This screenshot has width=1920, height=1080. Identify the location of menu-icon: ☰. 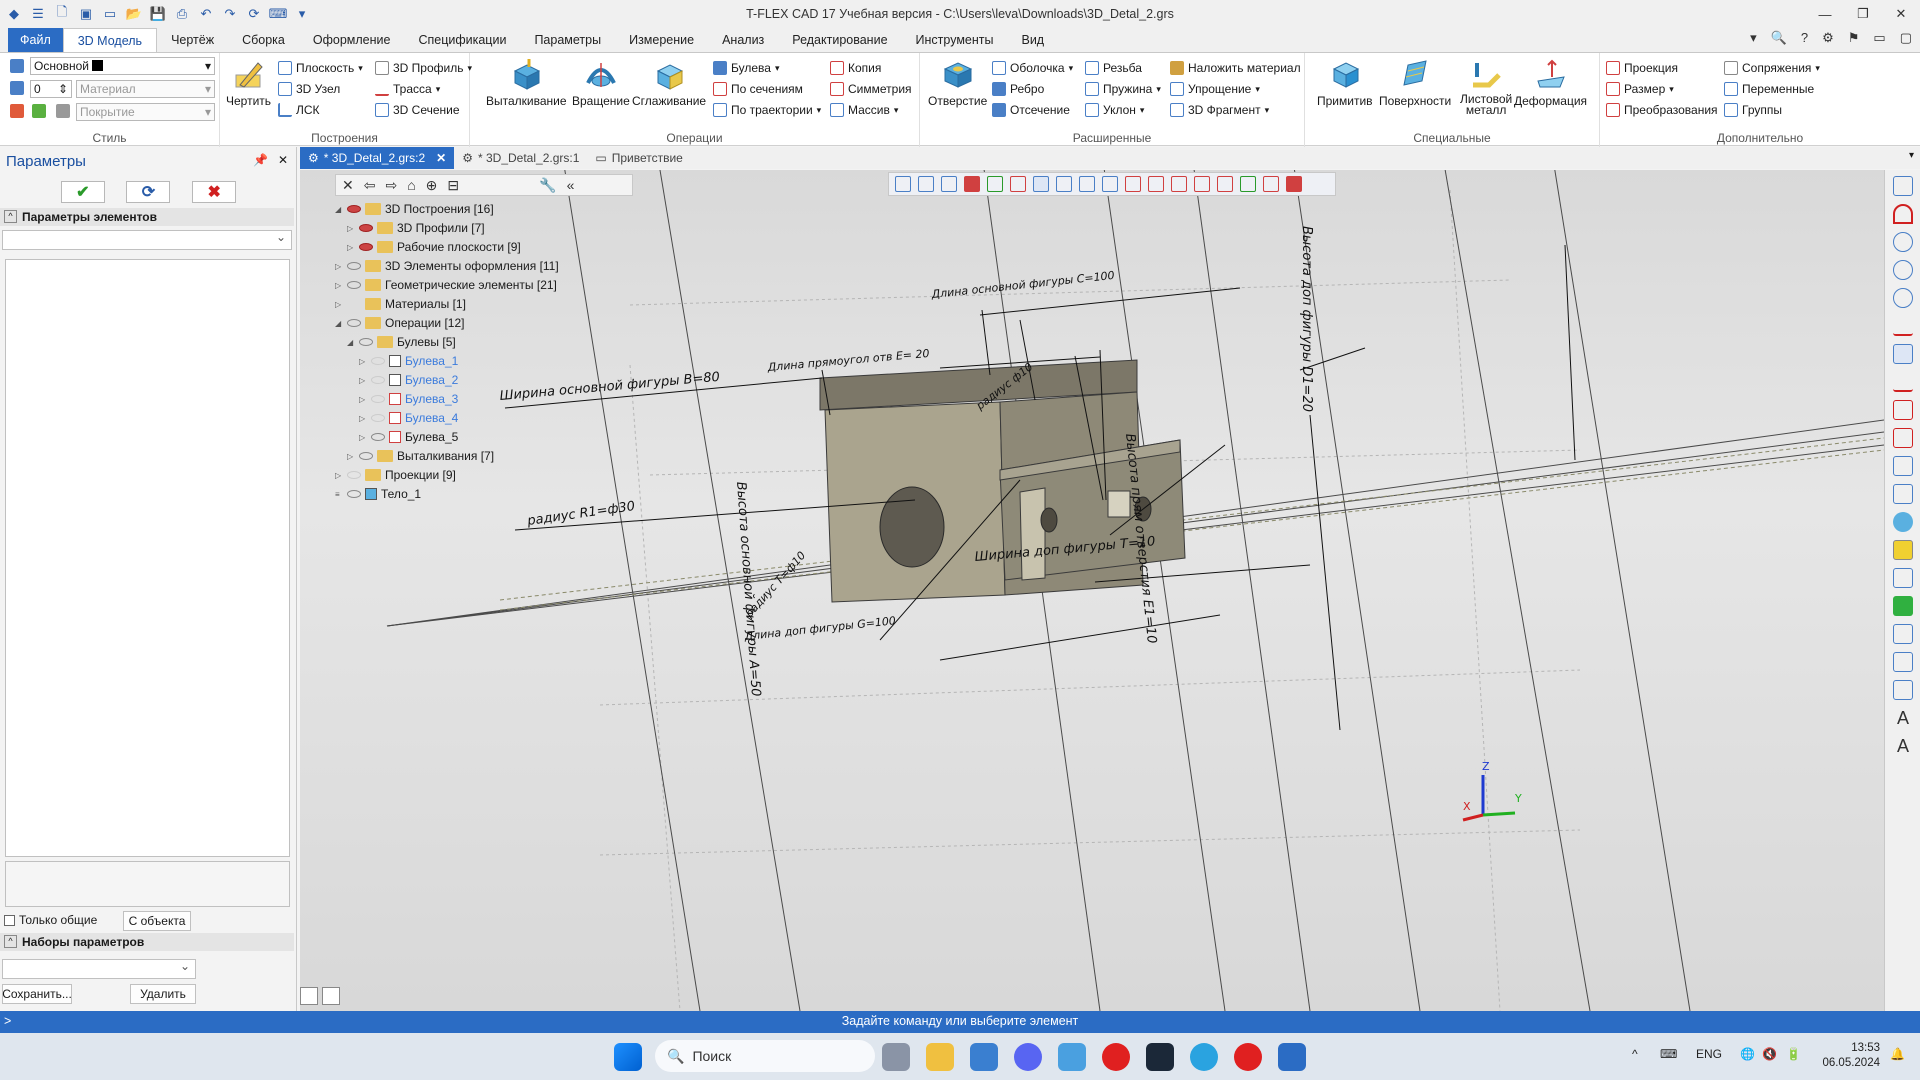
(38, 14).